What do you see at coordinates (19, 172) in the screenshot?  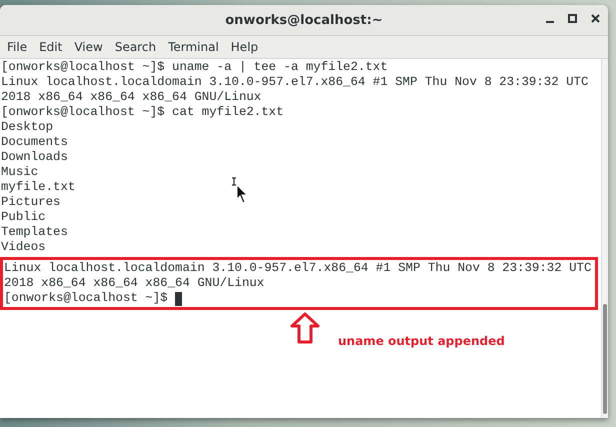 I see `terminal-line: Music` at bounding box center [19, 172].